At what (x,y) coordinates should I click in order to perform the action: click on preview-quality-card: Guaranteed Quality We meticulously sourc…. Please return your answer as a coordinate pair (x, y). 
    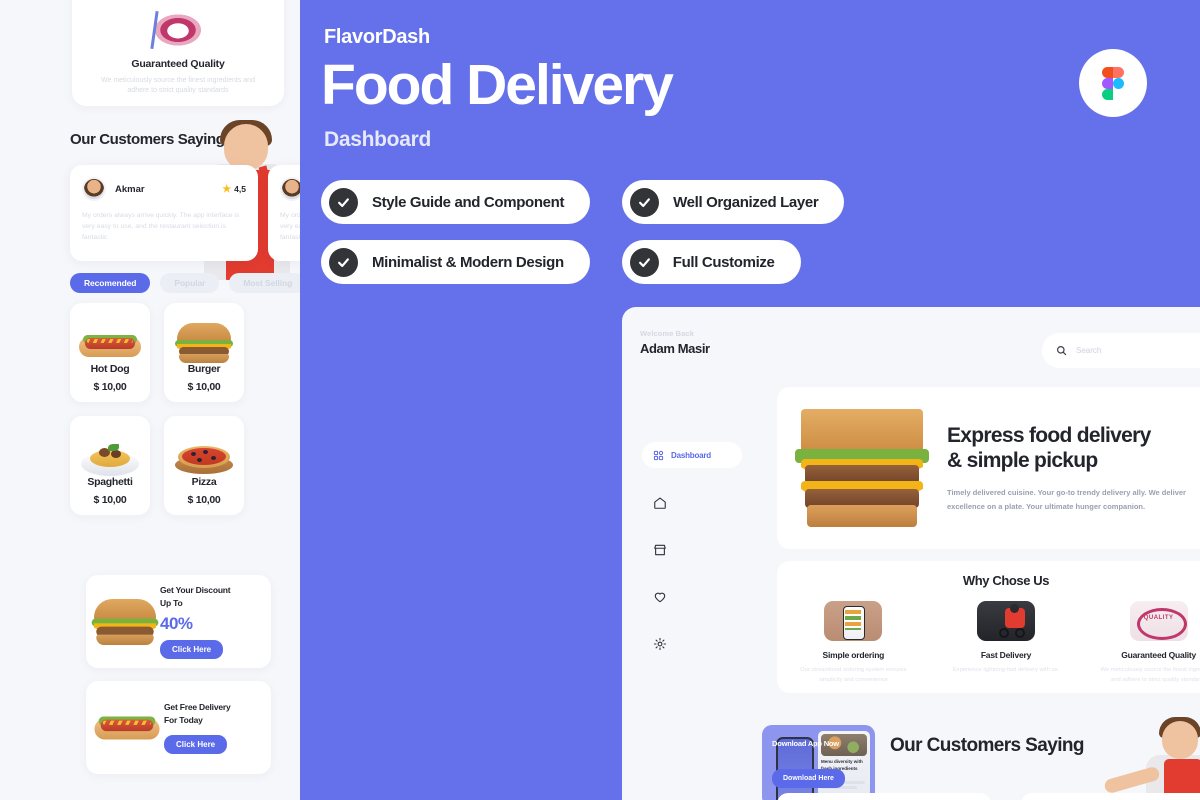
    Looking at the image, I should click on (178, 53).